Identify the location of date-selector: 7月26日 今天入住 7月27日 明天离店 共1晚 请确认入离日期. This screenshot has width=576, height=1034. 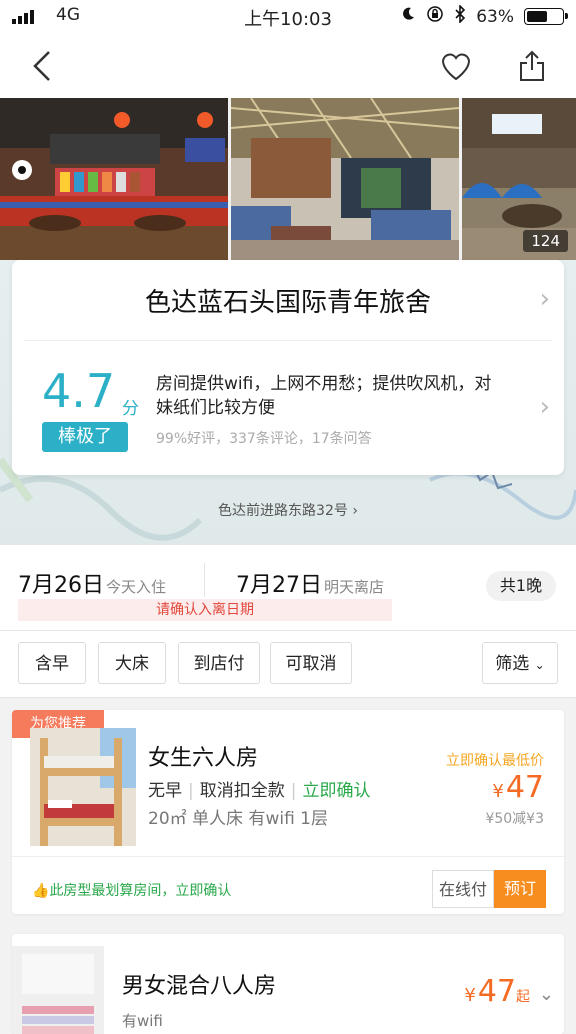
(288, 587).